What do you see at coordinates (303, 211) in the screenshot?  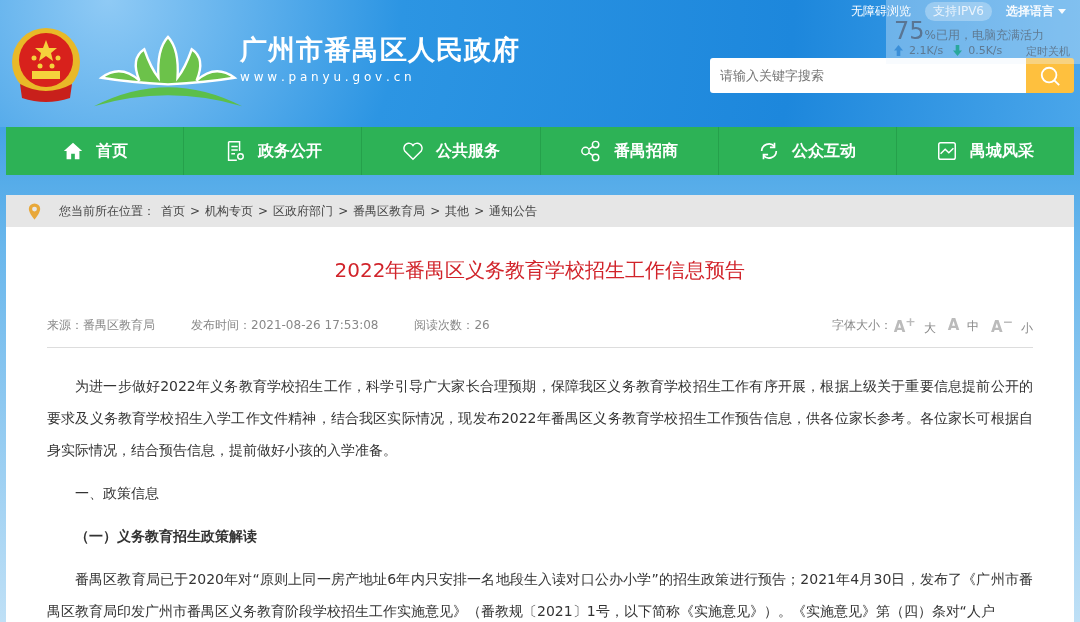 I see `breadcrumb-link: 区政府部门` at bounding box center [303, 211].